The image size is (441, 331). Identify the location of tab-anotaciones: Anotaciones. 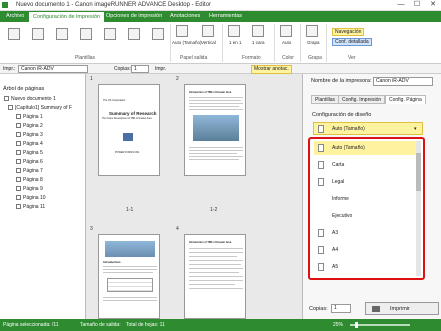
(185, 16).